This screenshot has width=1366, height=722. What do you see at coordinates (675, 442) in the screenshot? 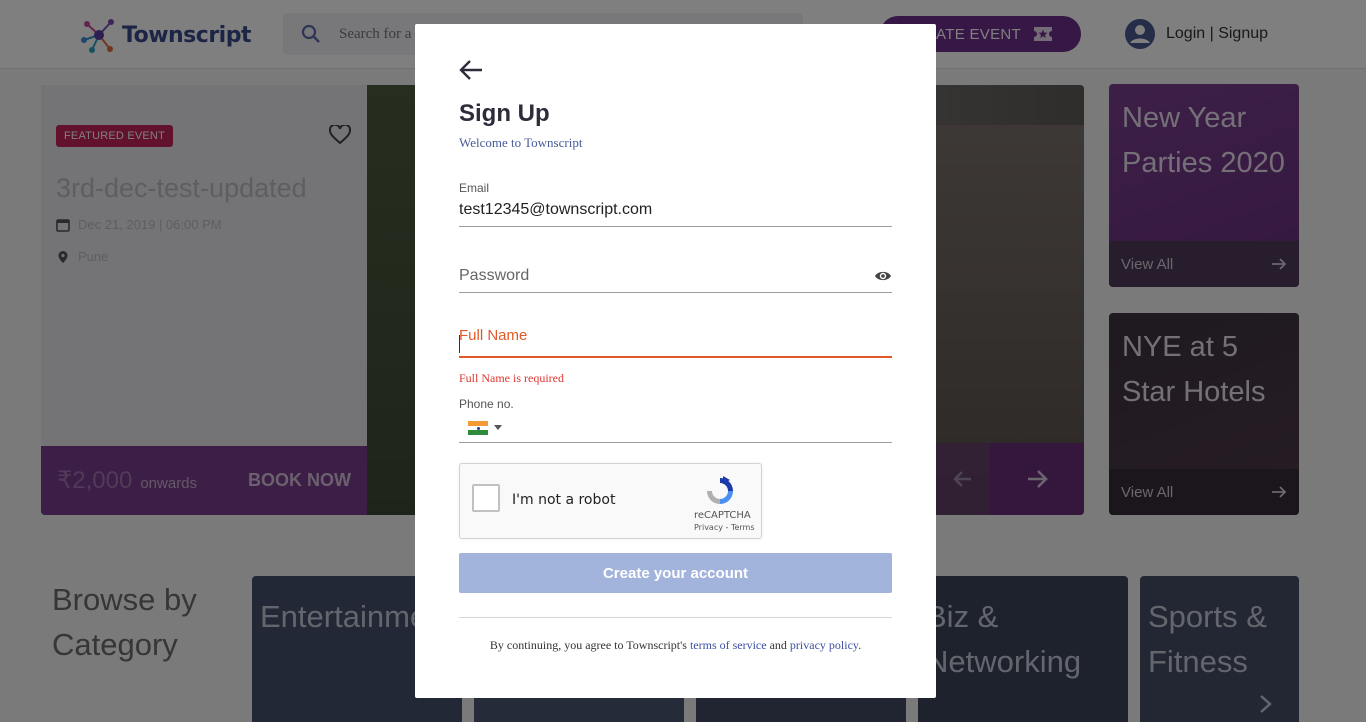
I see `phone-underline` at bounding box center [675, 442].